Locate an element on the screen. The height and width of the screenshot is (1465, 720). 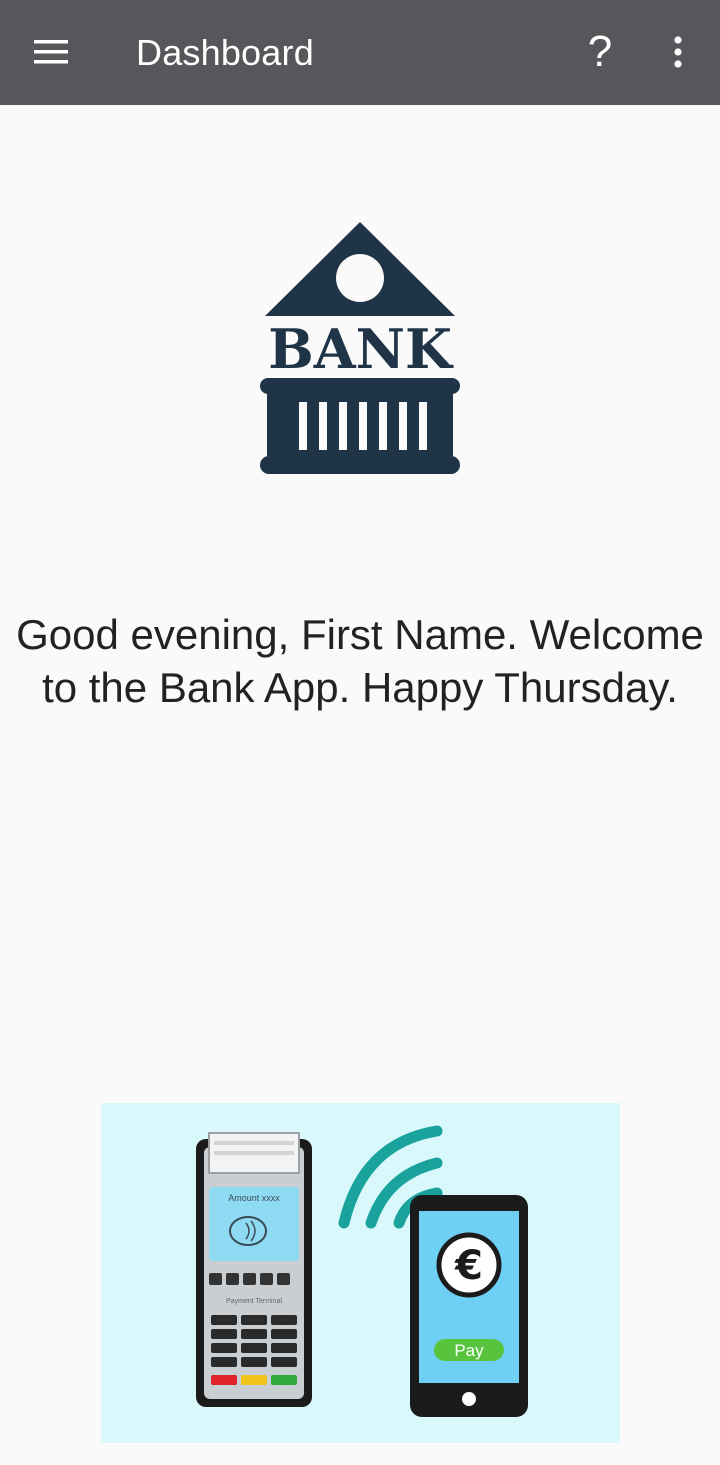
smartphone-graphic: € Pay is located at coordinates (469, 1306).